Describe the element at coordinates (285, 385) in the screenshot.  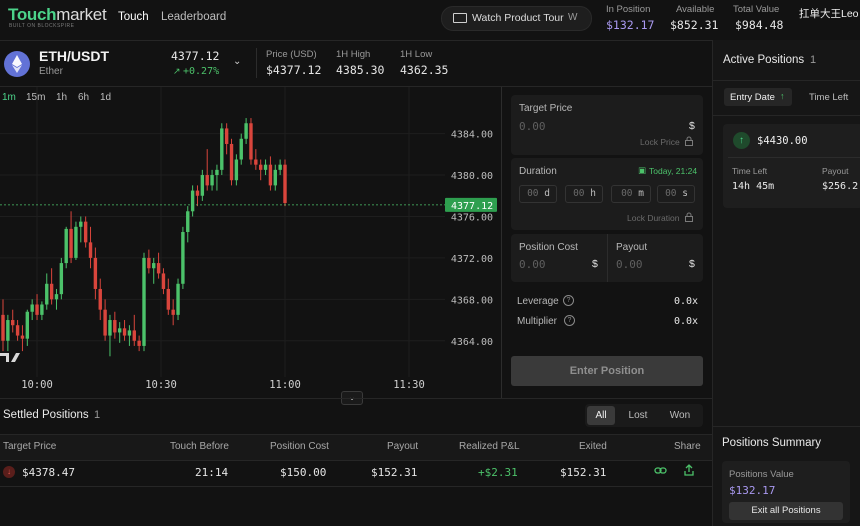
I see `x-tick-label: 11:00` at that location.